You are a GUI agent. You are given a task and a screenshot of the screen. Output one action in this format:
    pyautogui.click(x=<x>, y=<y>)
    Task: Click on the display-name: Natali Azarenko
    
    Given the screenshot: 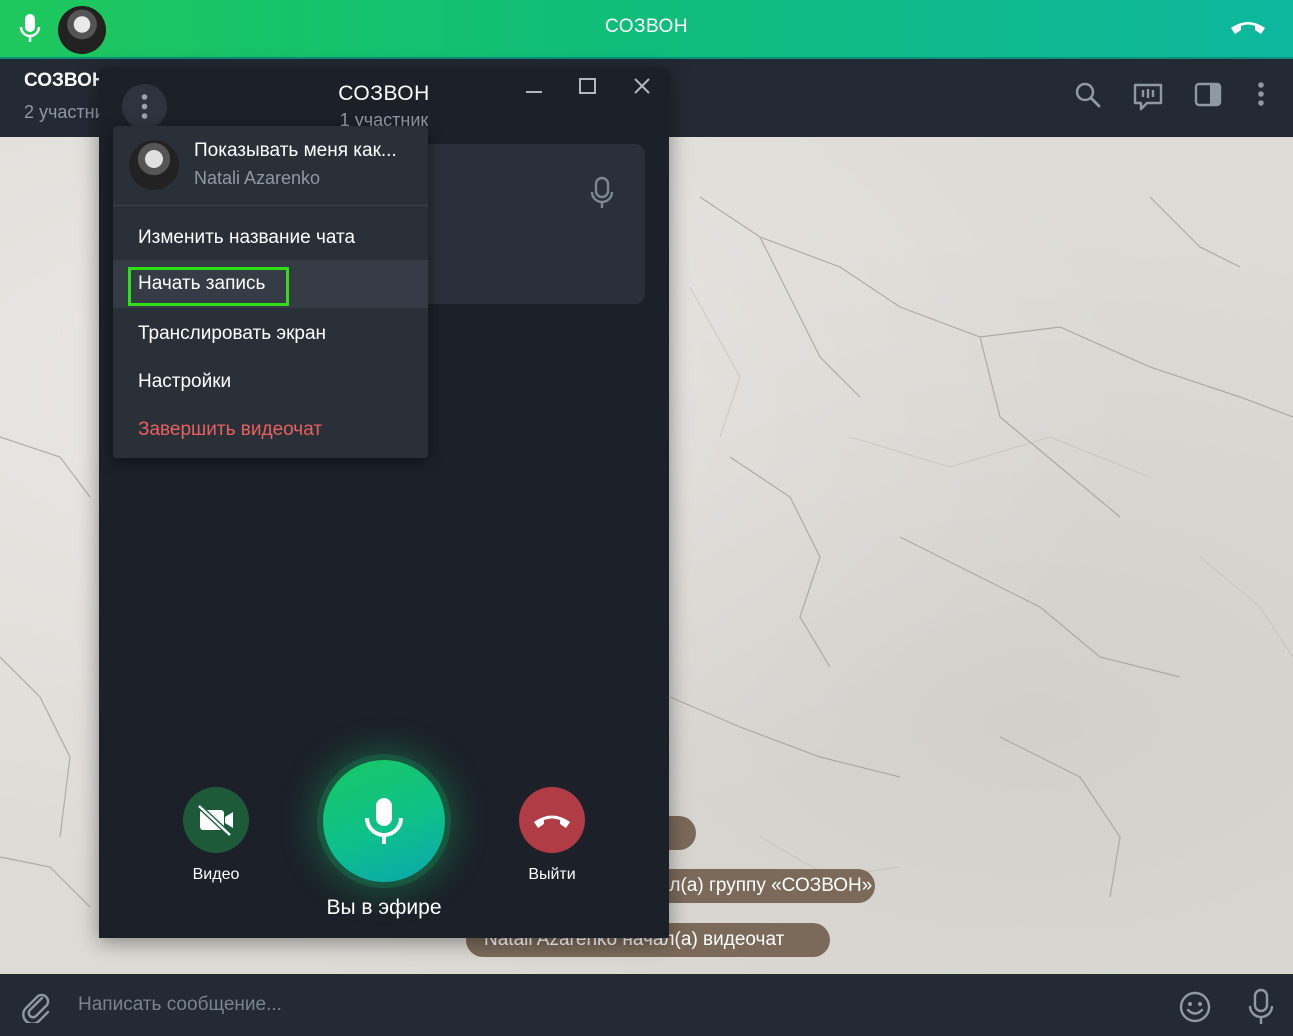 What is the action you would take?
    pyautogui.click(x=257, y=178)
    